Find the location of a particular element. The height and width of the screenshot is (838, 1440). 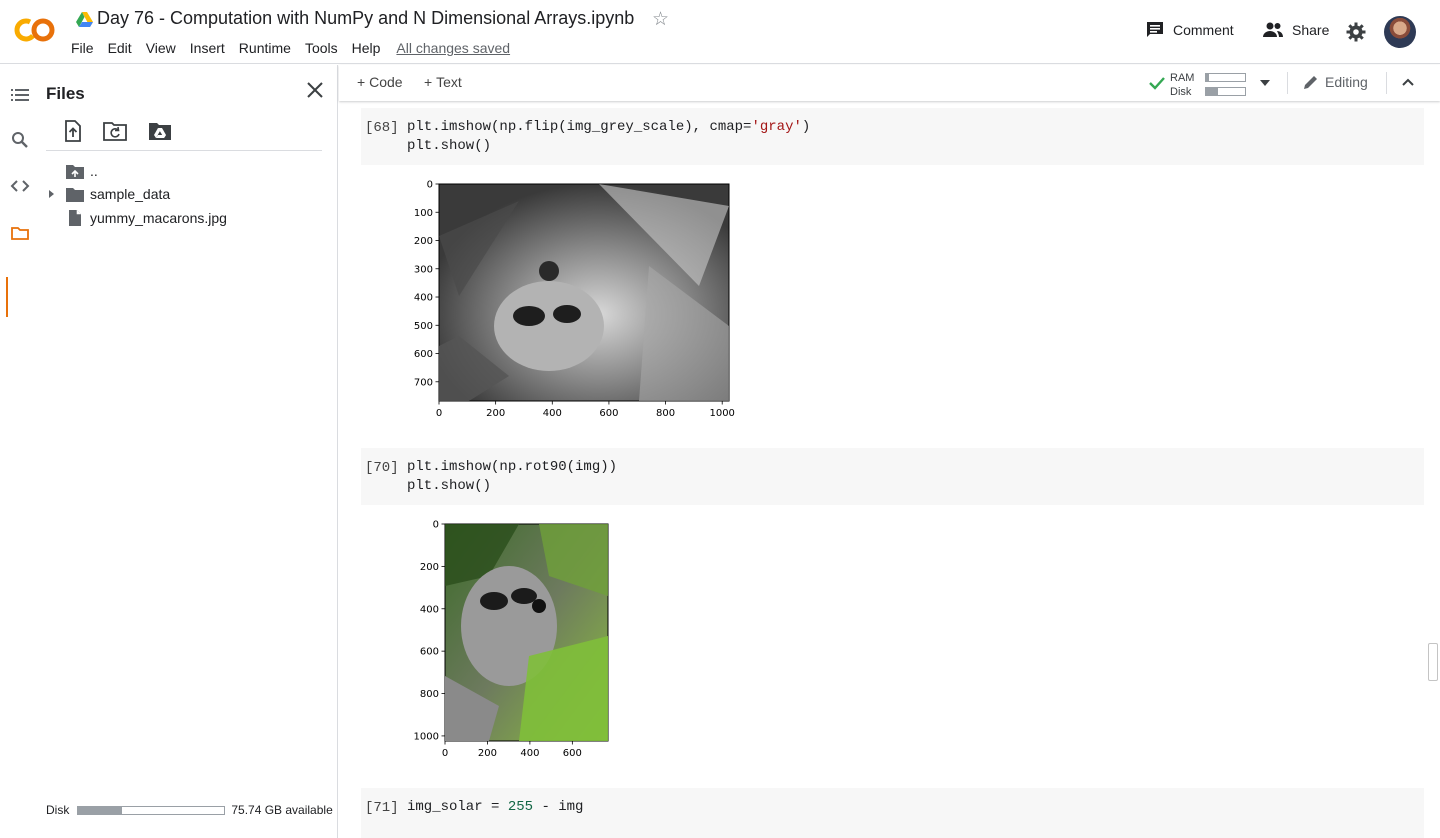

mount-drive-icon is located at coordinates (160, 131).